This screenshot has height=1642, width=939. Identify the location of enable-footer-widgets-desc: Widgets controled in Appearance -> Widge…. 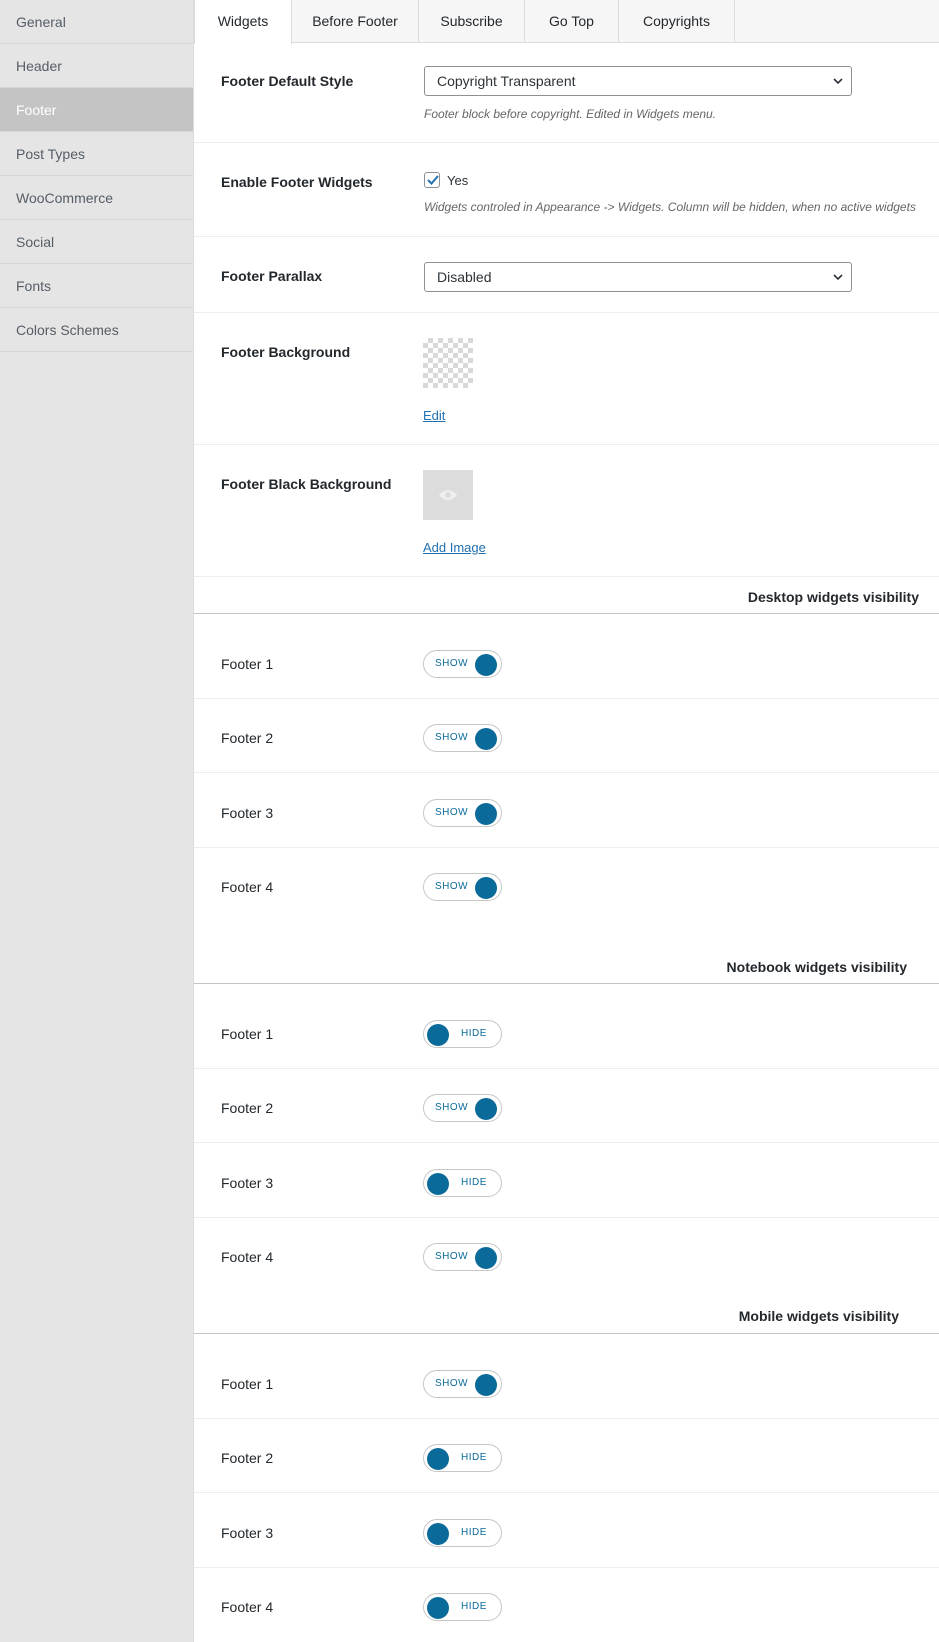
(670, 207).